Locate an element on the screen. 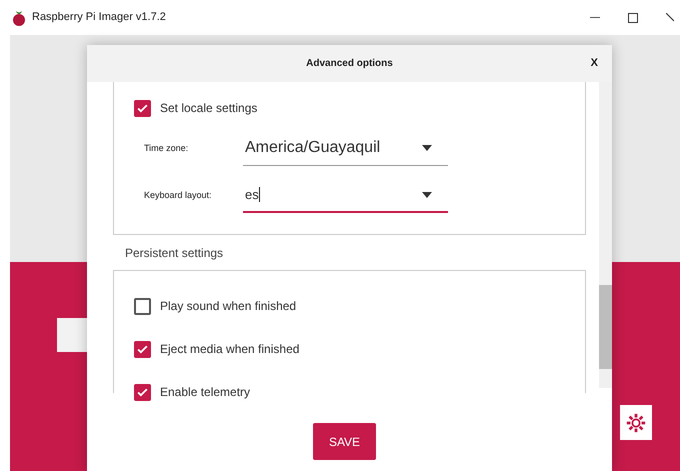 The height and width of the screenshot is (471, 680). gear-icon is located at coordinates (636, 423).